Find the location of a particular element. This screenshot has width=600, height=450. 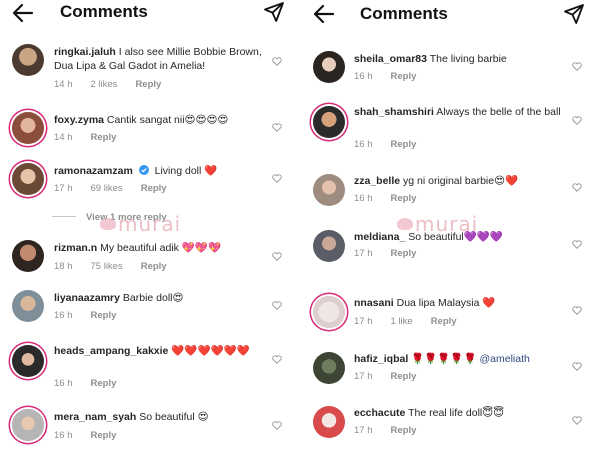

comment-meta: 17 h Reply is located at coordinates (385, 376).